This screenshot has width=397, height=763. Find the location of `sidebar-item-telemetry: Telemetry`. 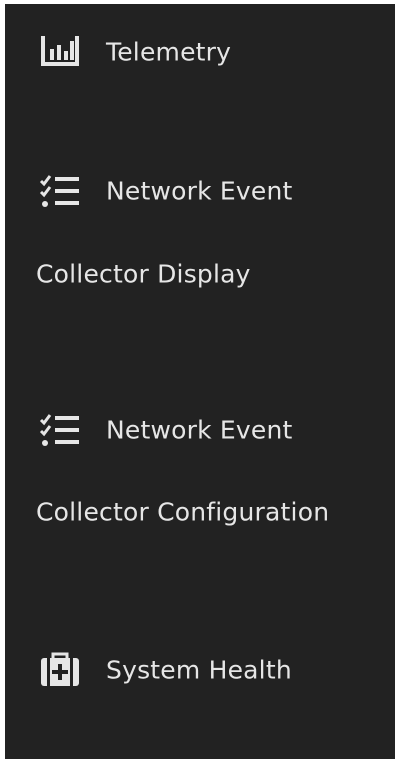

sidebar-item-telemetry: Telemetry is located at coordinates (200, 52).